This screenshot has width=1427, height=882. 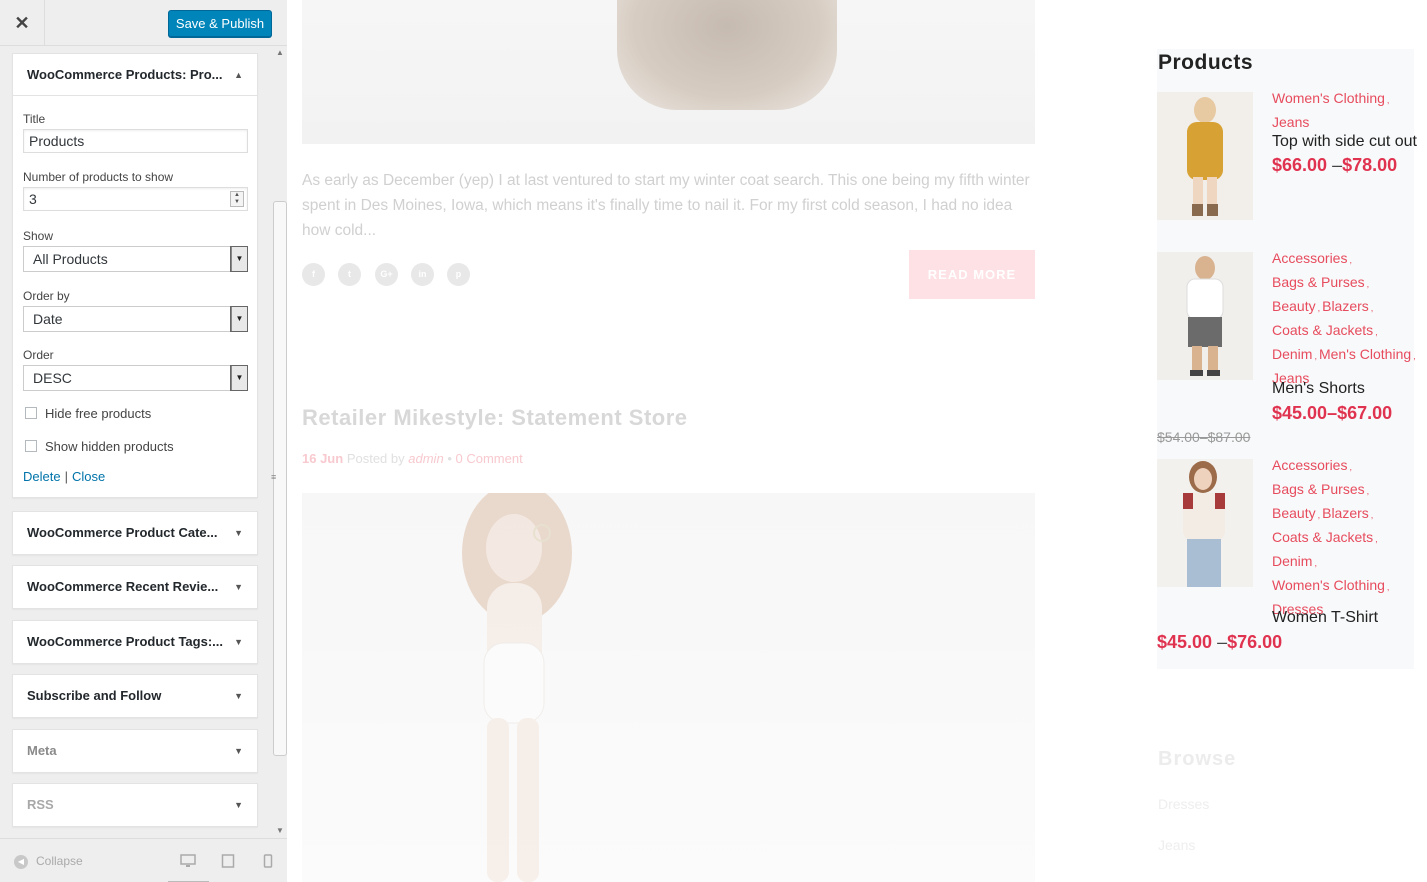 I want to click on widget-header: WooCommerce Products: Pro... ▲, so click(x=135, y=75).